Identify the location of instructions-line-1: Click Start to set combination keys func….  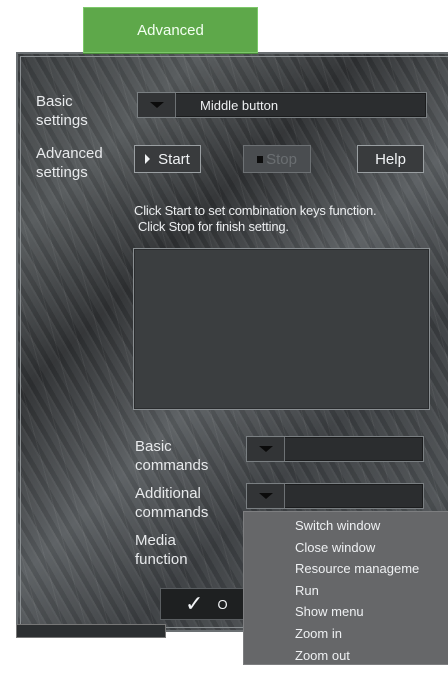
(255, 210).